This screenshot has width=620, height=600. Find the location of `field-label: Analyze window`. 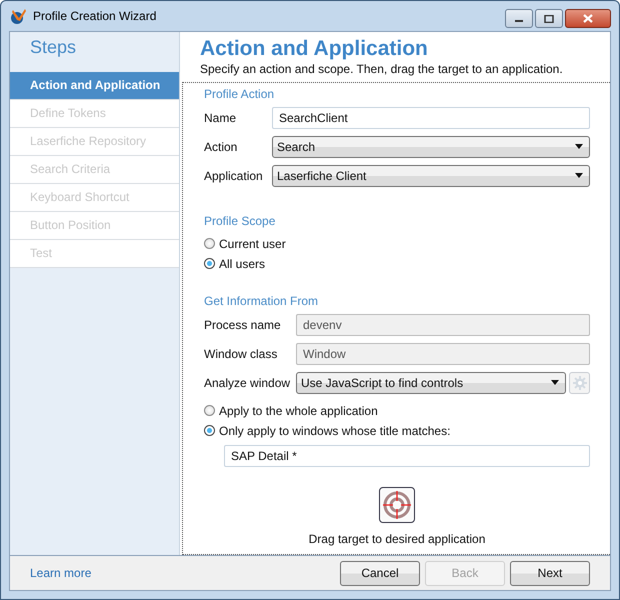

field-label: Analyze window is located at coordinates (248, 383).